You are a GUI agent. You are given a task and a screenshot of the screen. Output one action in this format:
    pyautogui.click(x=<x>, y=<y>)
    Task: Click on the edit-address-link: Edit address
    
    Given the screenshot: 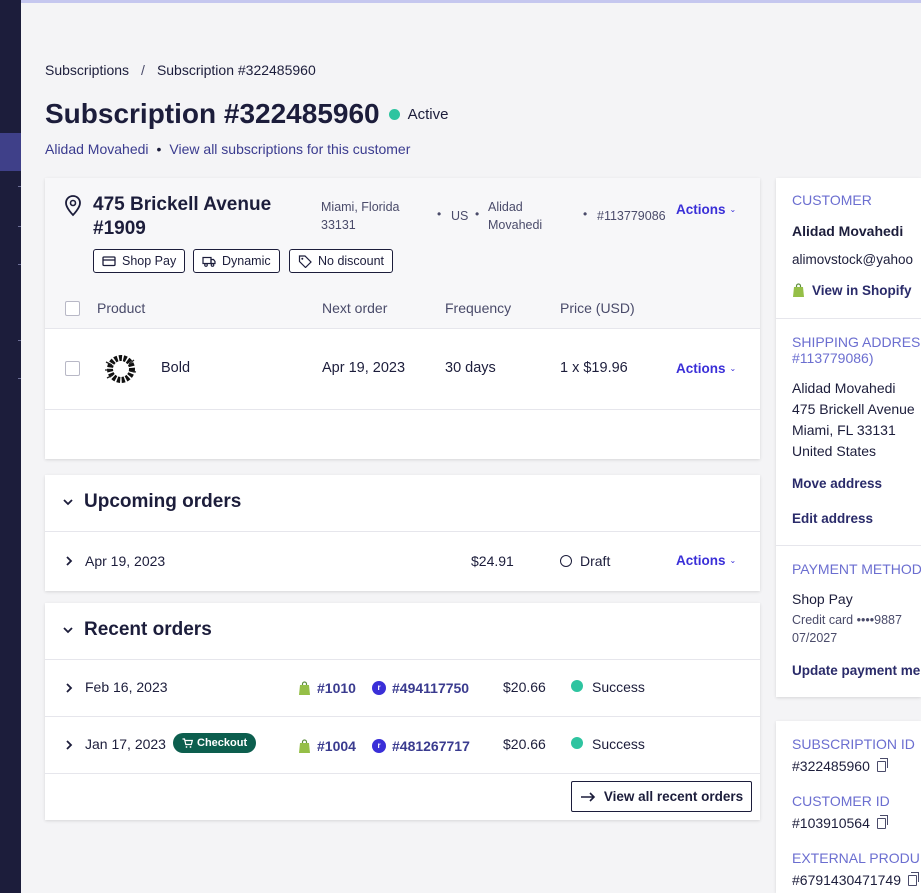 What is the action you would take?
    pyautogui.click(x=832, y=518)
    